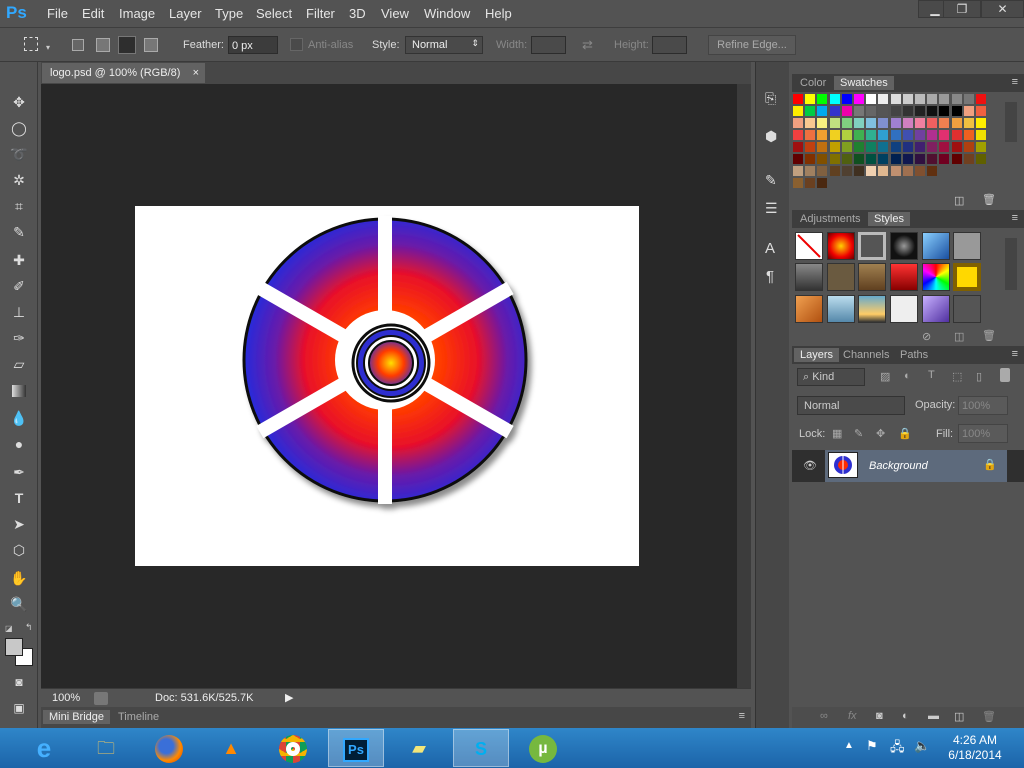 The image size is (1024, 768). What do you see at coordinates (14, 647) in the screenshot?
I see `foreground-color-swatch` at bounding box center [14, 647].